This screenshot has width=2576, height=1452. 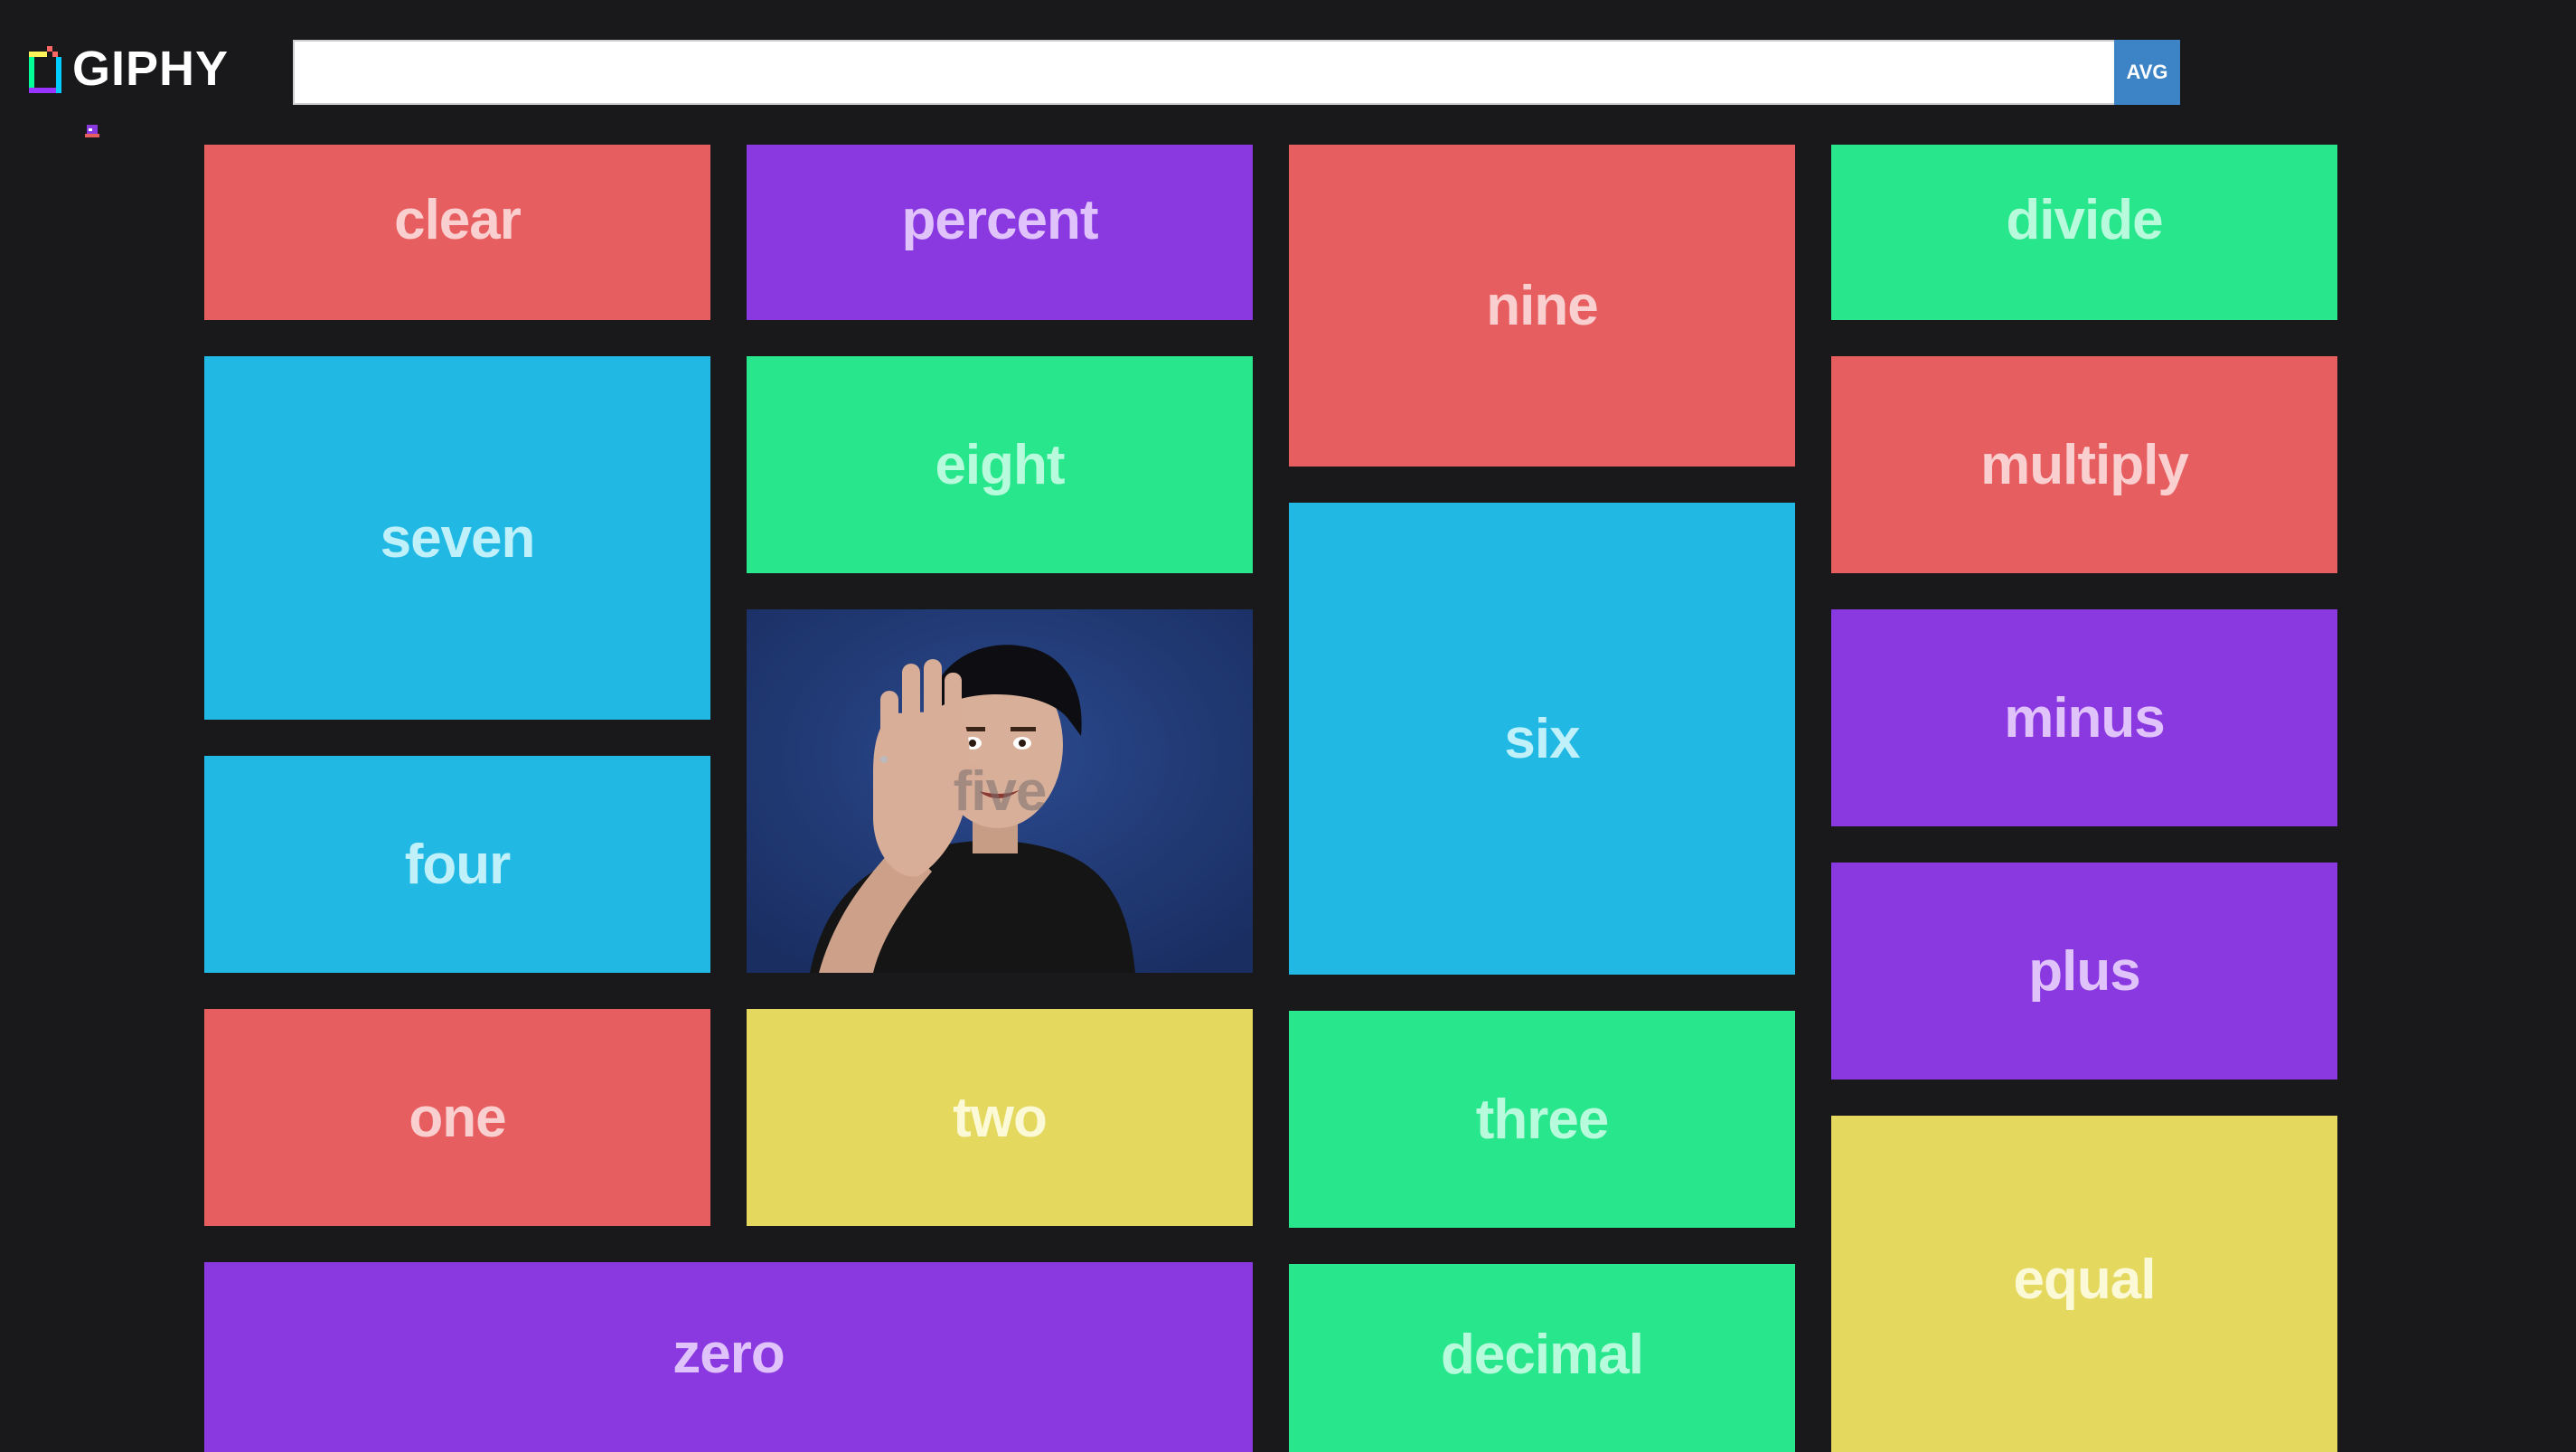 I want to click on zero-label: zero, so click(x=728, y=1353).